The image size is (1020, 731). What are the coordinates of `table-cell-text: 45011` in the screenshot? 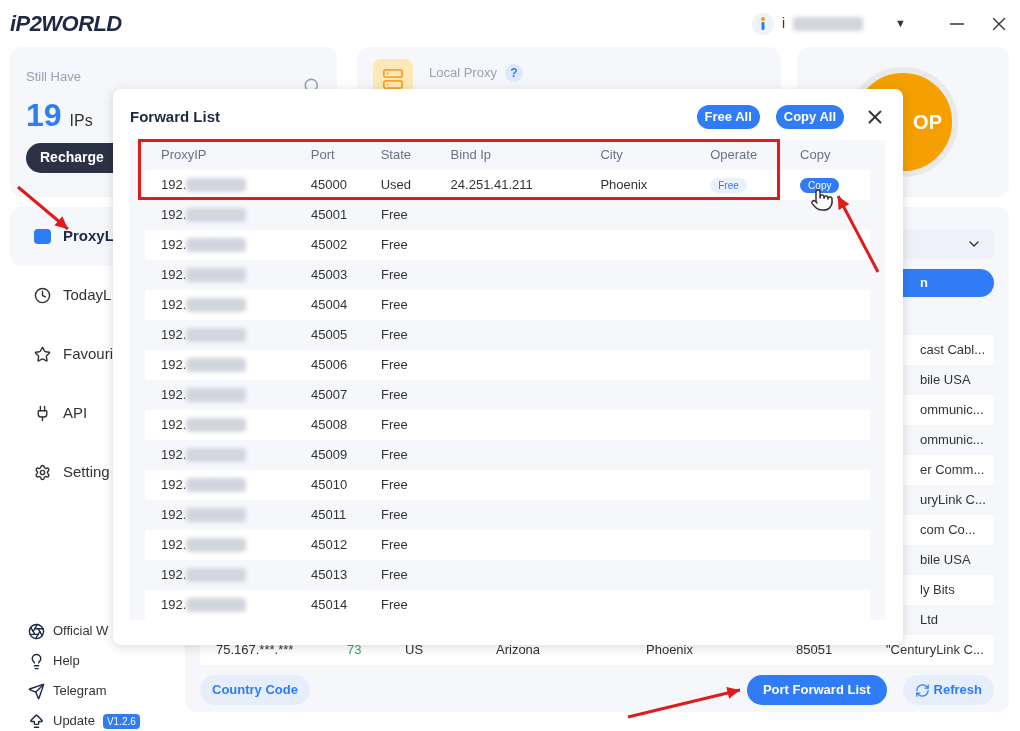 It's located at (329, 515).